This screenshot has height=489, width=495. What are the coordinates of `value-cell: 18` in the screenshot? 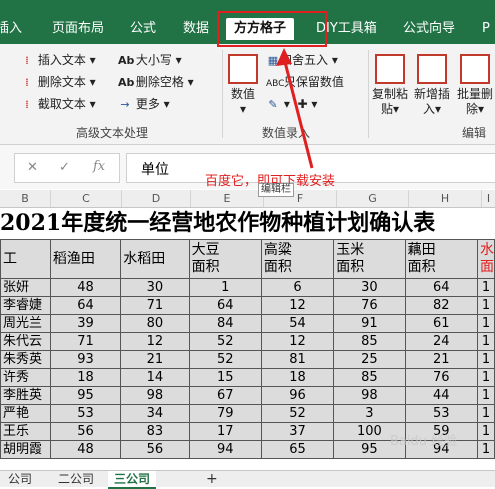 It's located at (85, 377).